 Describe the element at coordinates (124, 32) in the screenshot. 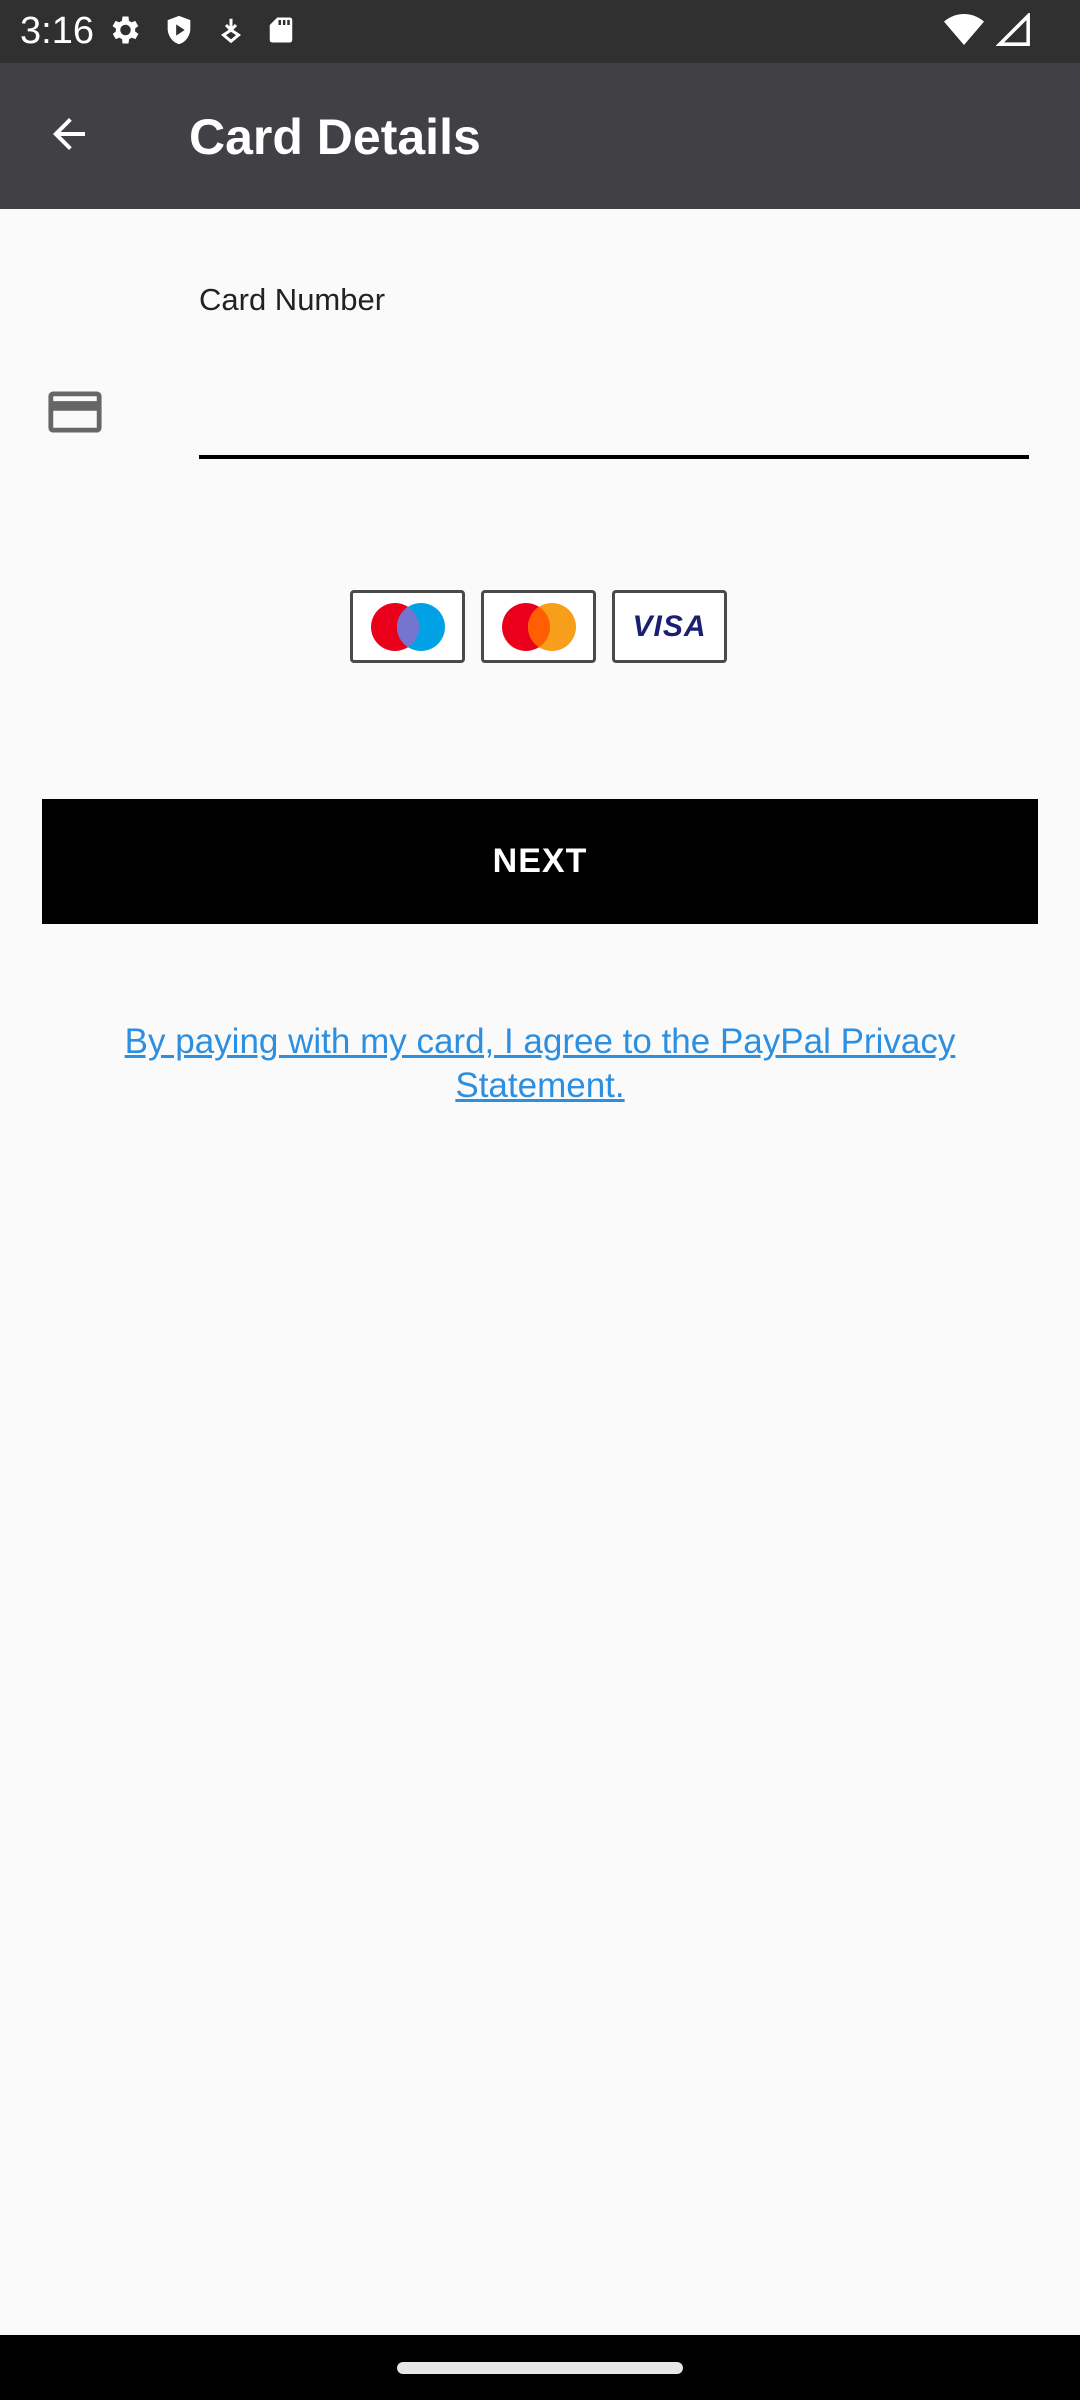

I see `settings-icon` at that location.